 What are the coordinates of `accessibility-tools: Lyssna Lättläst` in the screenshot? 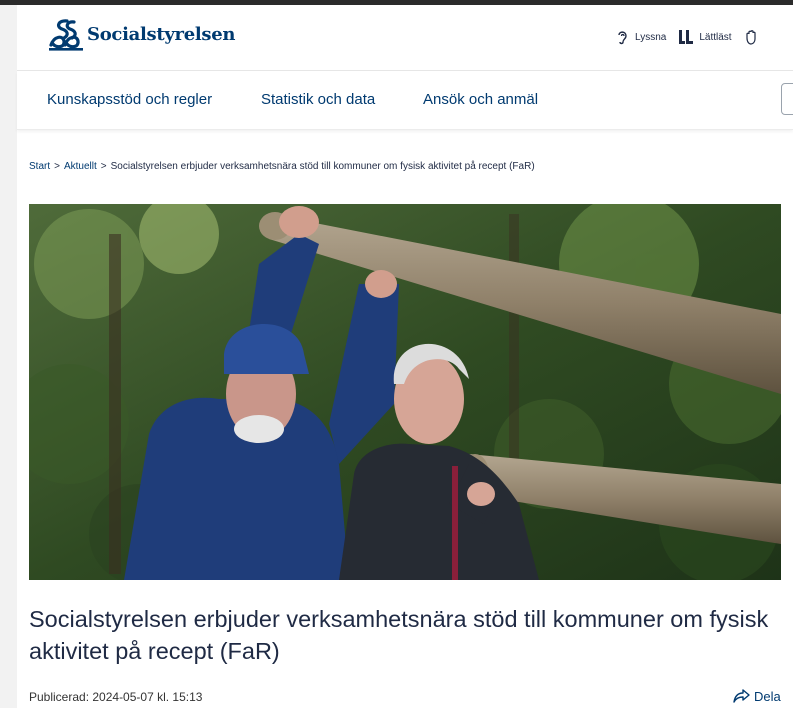 It's located at (695, 37).